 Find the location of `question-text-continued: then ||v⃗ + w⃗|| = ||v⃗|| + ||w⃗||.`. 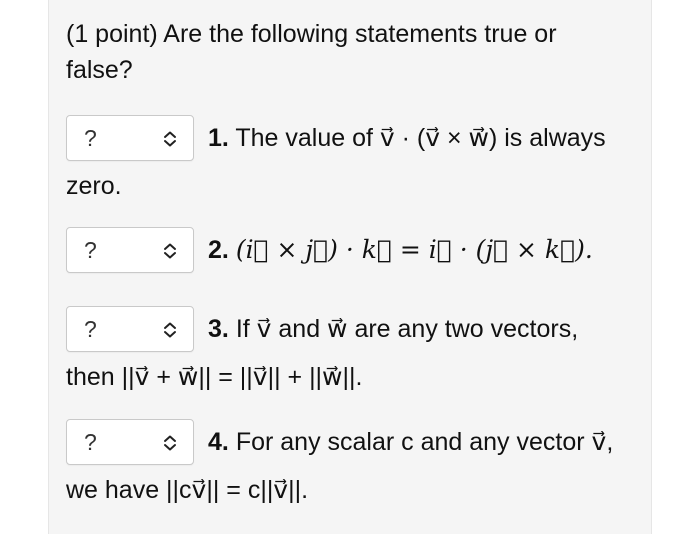

question-text-continued: then ||v⃗ + w⃗|| = ||v⃗|| + ||w⃗||. is located at coordinates (214, 377).